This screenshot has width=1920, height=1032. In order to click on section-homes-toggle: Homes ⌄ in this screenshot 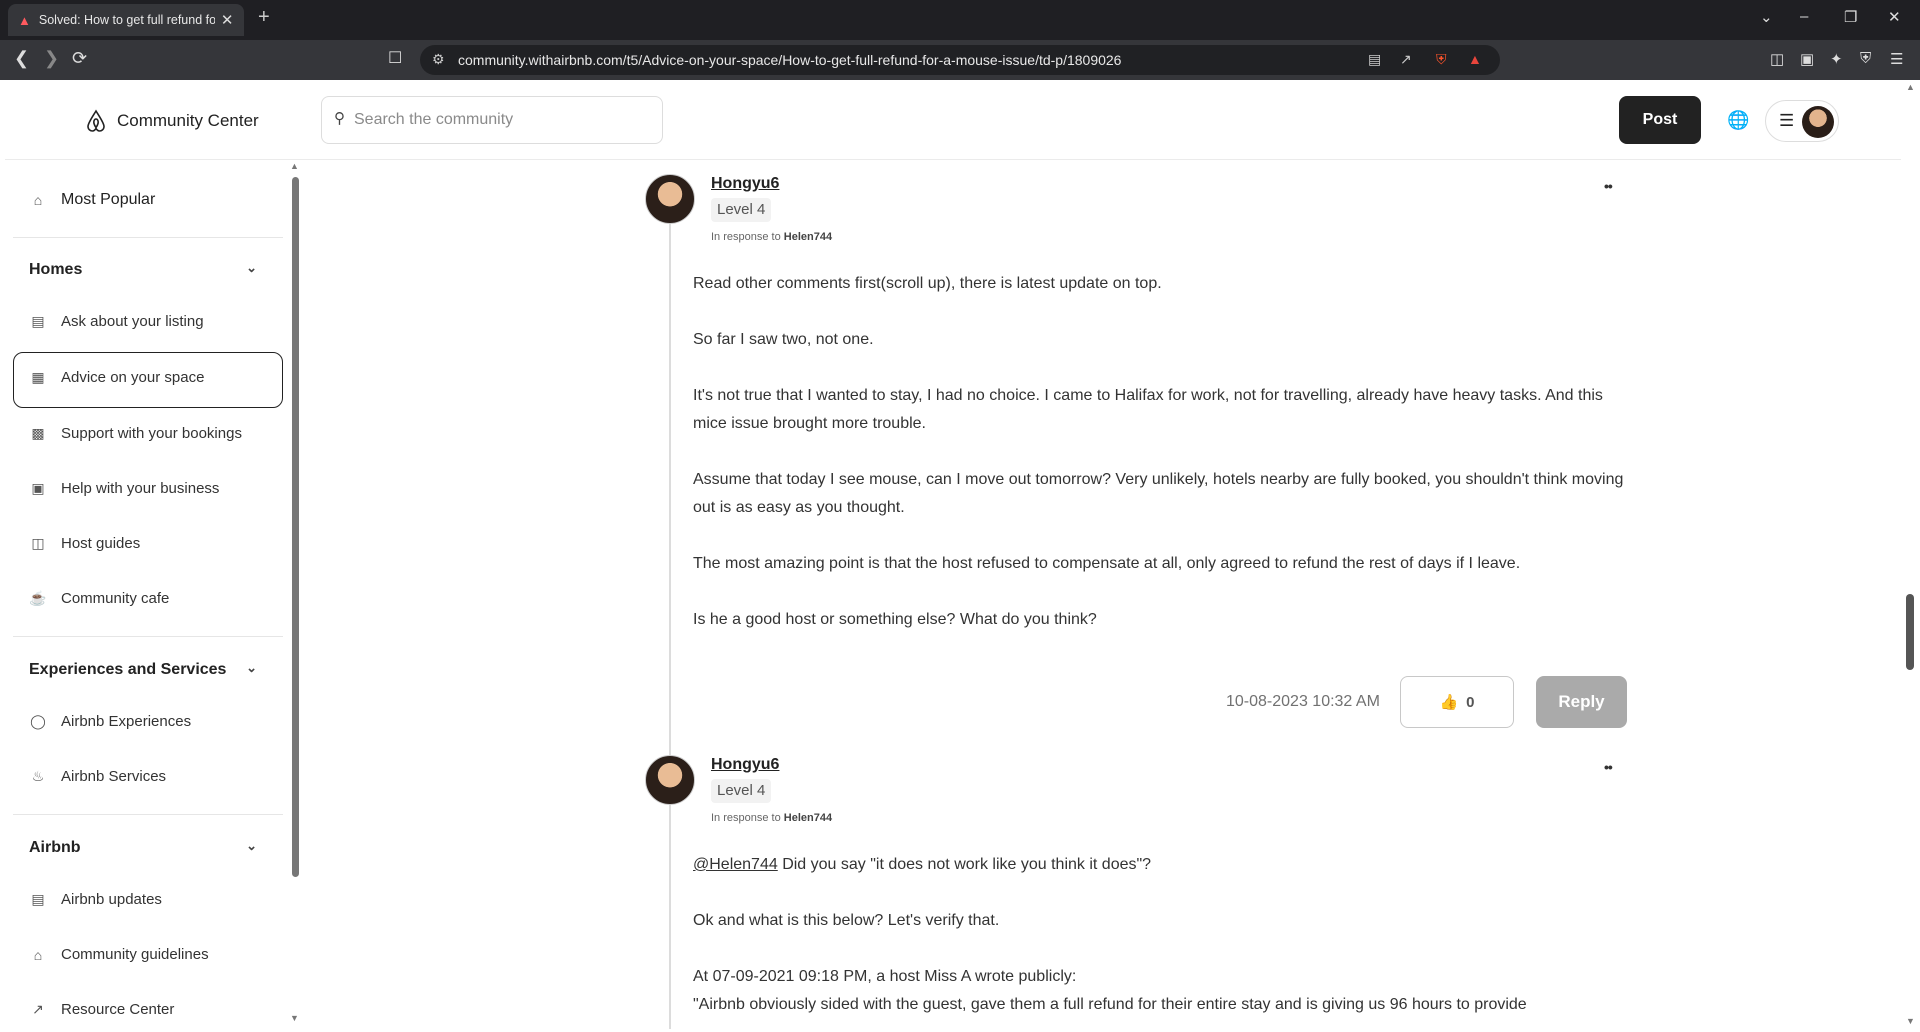, I will do `click(149, 269)`.